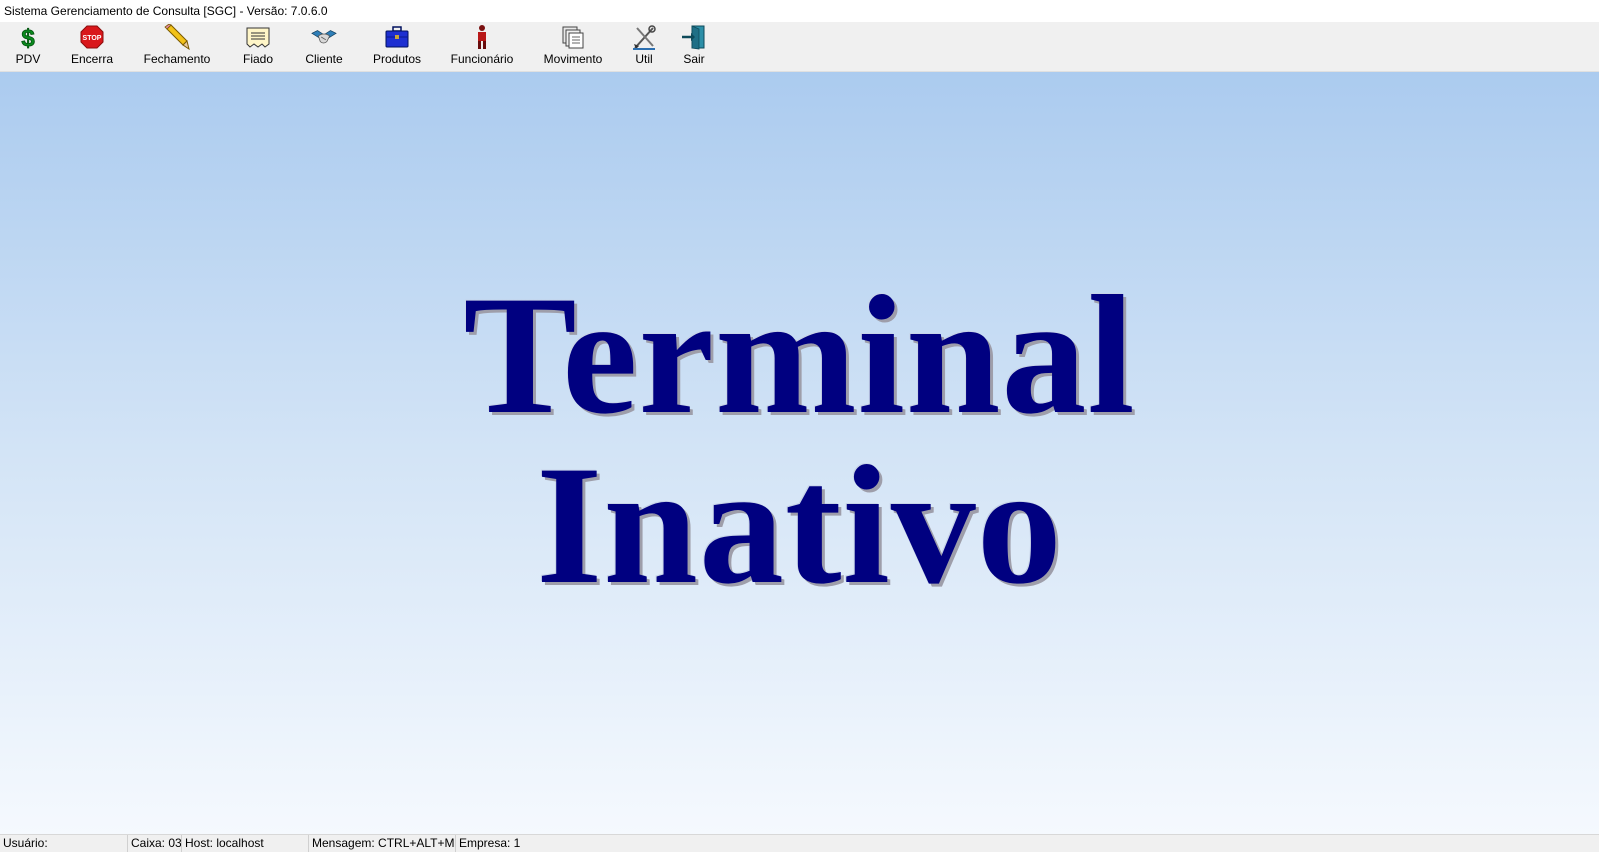  Describe the element at coordinates (482, 59) in the screenshot. I see `funcionario-label: Funcionário` at that location.